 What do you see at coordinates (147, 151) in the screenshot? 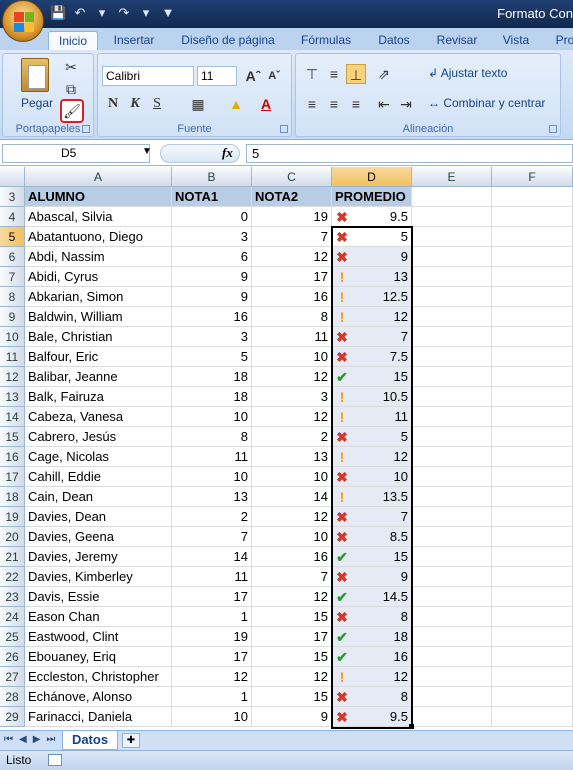
I see `name-box-dropdown-icon: ▼` at bounding box center [147, 151].